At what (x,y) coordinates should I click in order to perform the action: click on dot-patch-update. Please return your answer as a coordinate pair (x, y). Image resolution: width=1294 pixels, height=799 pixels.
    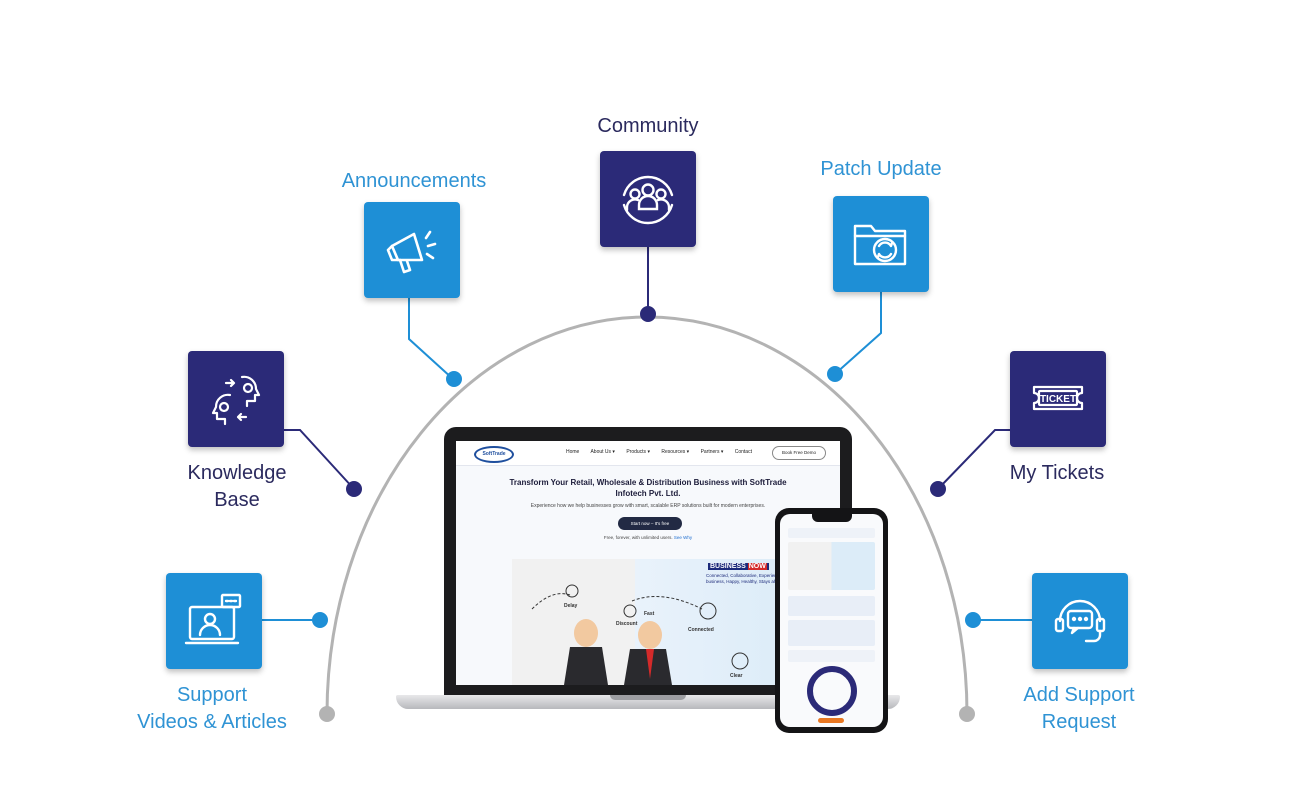
    Looking at the image, I should click on (835, 374).